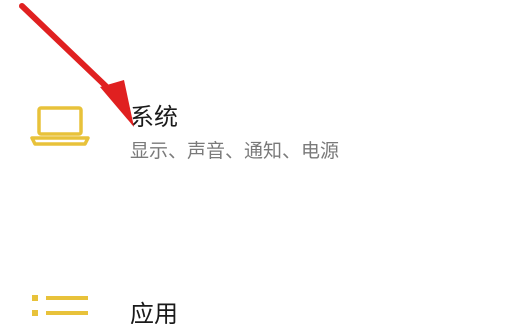 The height and width of the screenshot is (324, 512). Describe the element at coordinates (154, 117) in the screenshot. I see `tile-title: 系统` at that location.